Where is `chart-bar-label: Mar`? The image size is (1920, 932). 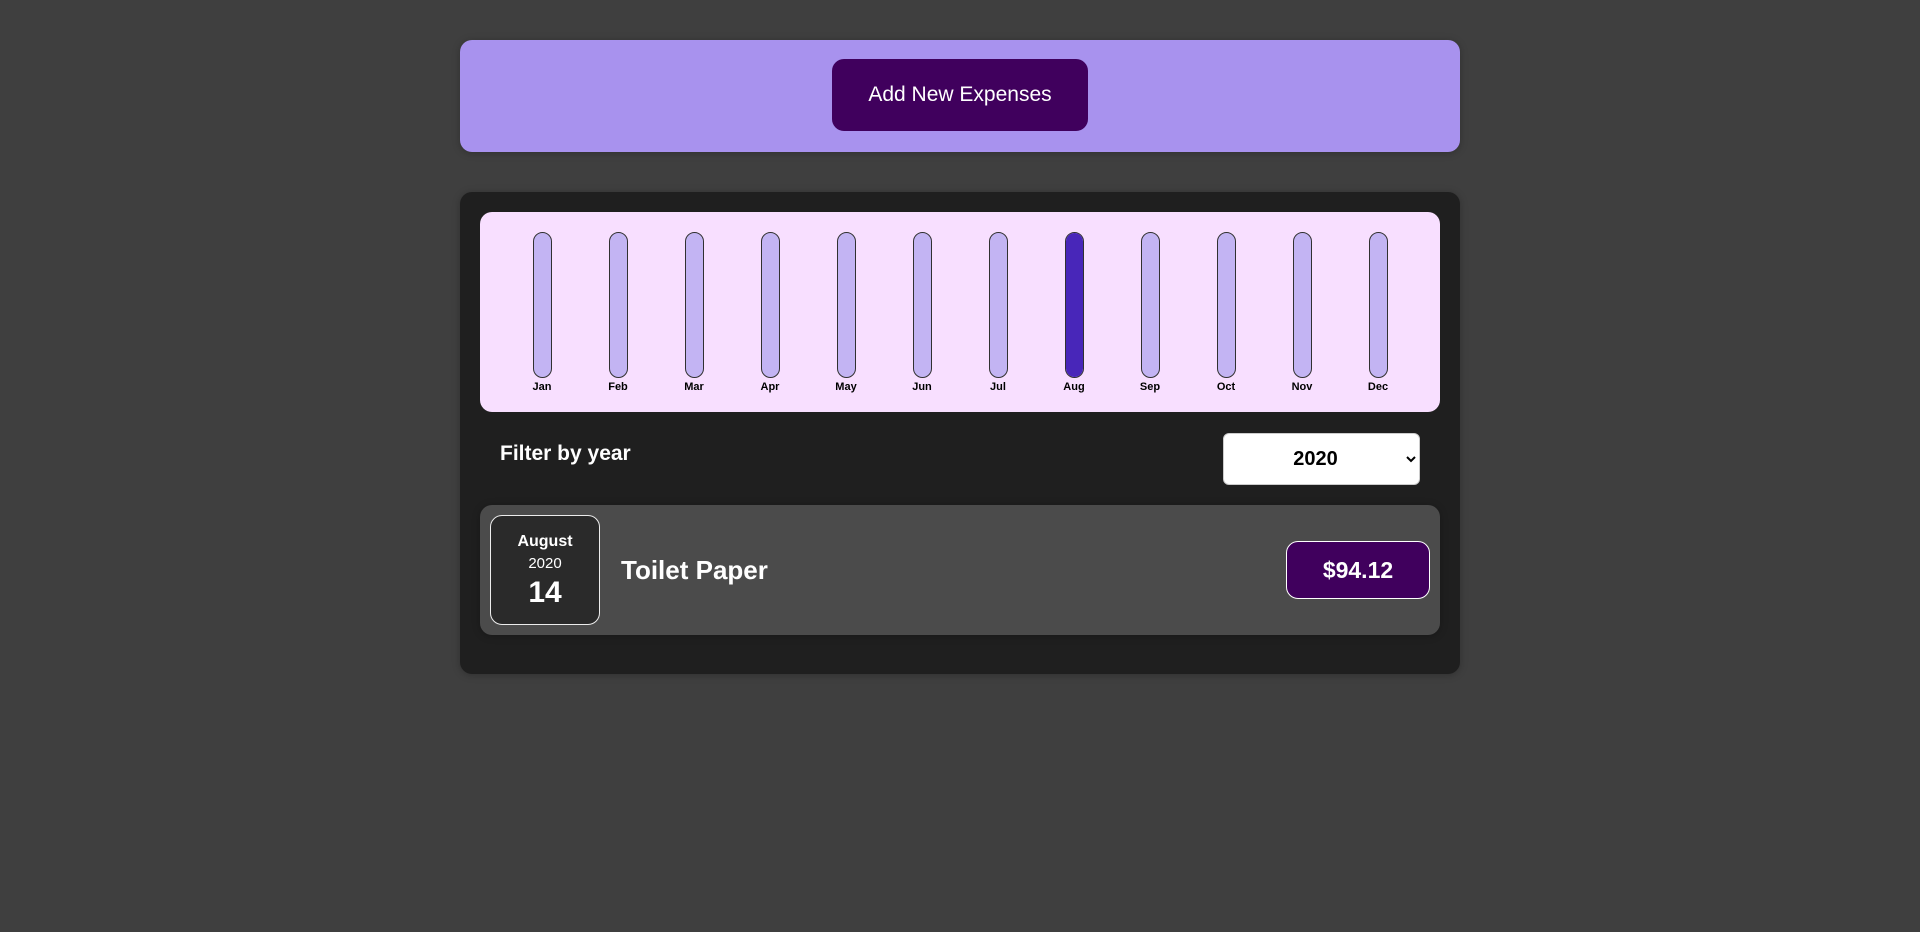 chart-bar-label: Mar is located at coordinates (694, 387).